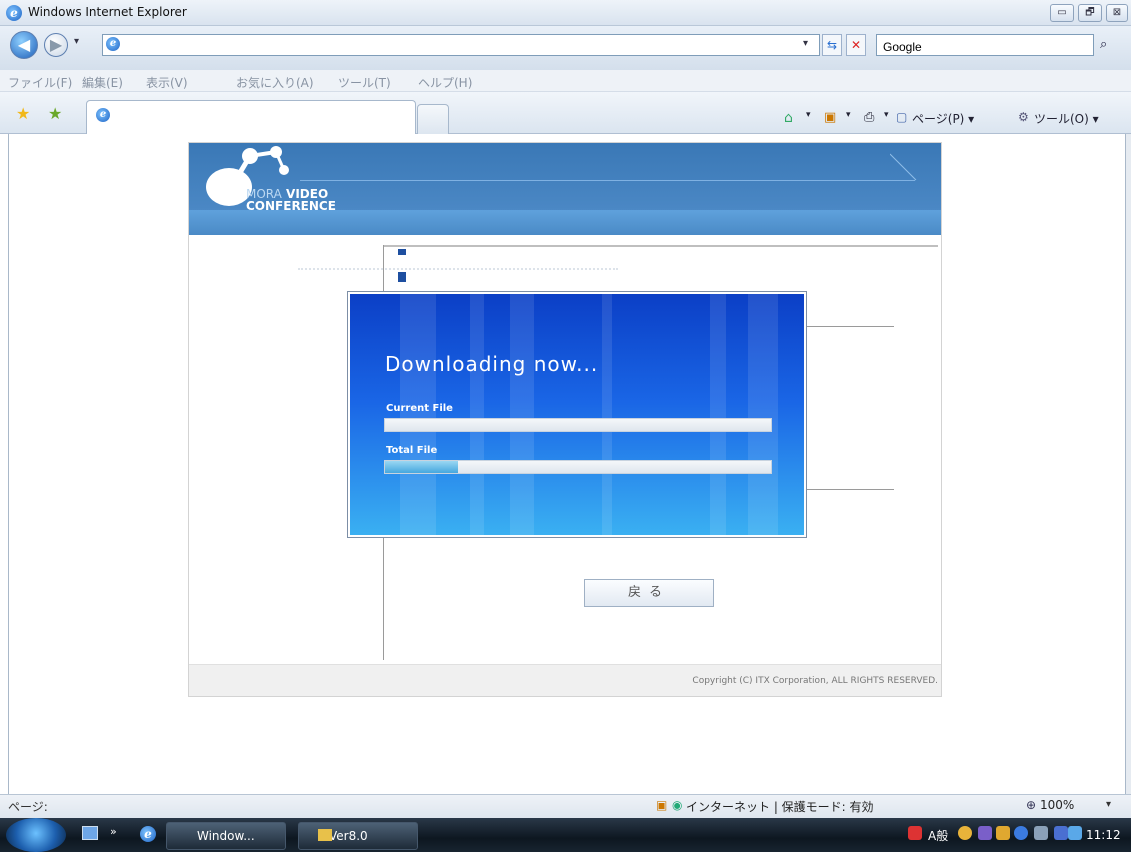 The width and height of the screenshot is (1131, 852). What do you see at coordinates (461, 45) in the screenshot?
I see `address-input` at bounding box center [461, 45].